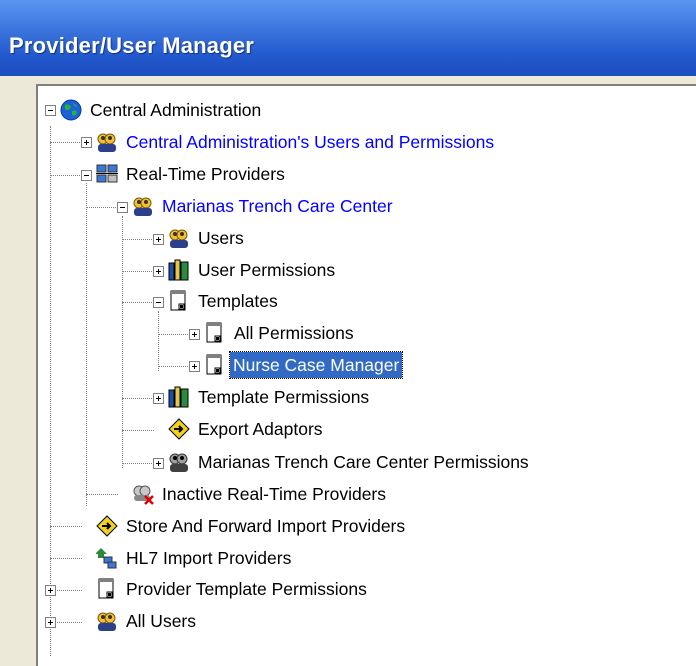  What do you see at coordinates (205, 174) in the screenshot?
I see `tree-item-label: Real-Time Providers` at bounding box center [205, 174].